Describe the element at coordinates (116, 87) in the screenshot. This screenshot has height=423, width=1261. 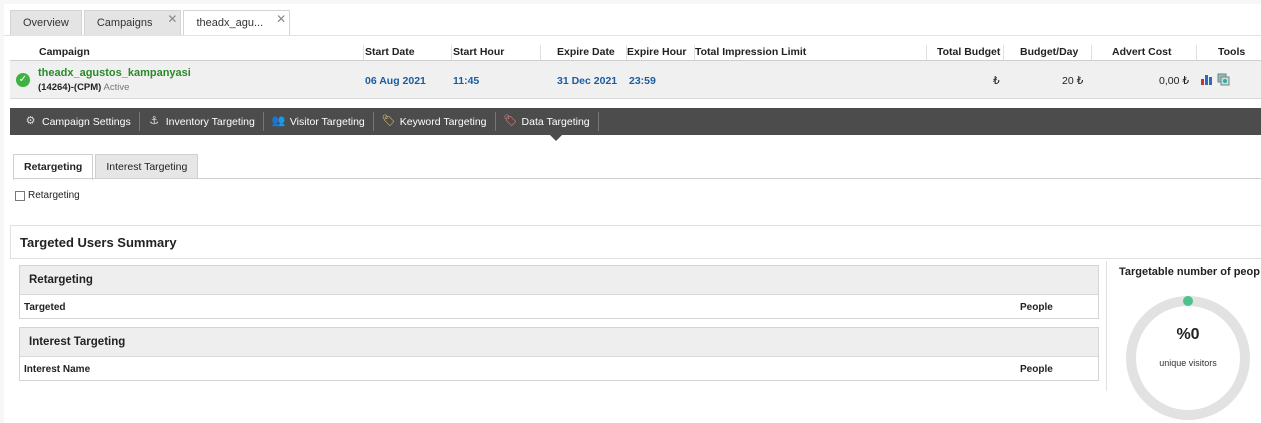
I see `campaign-status: Active` at that location.